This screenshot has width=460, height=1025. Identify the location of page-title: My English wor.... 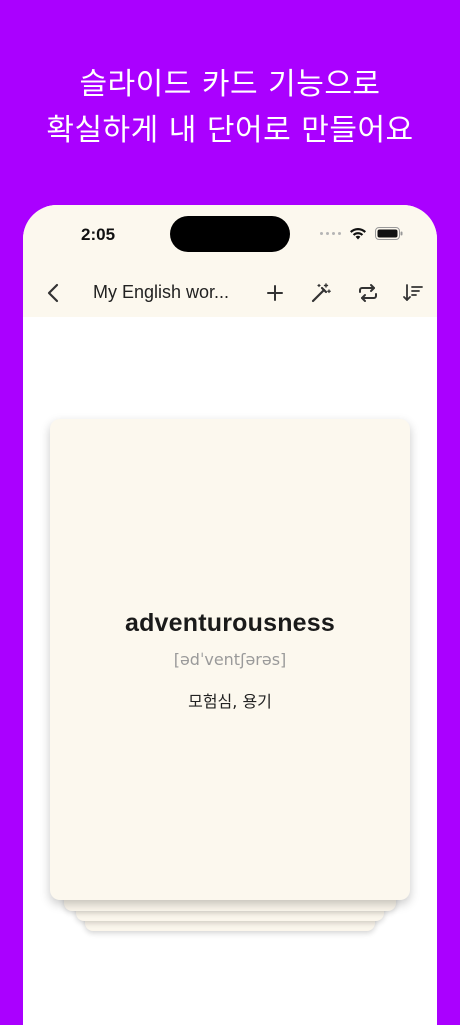
(161, 292).